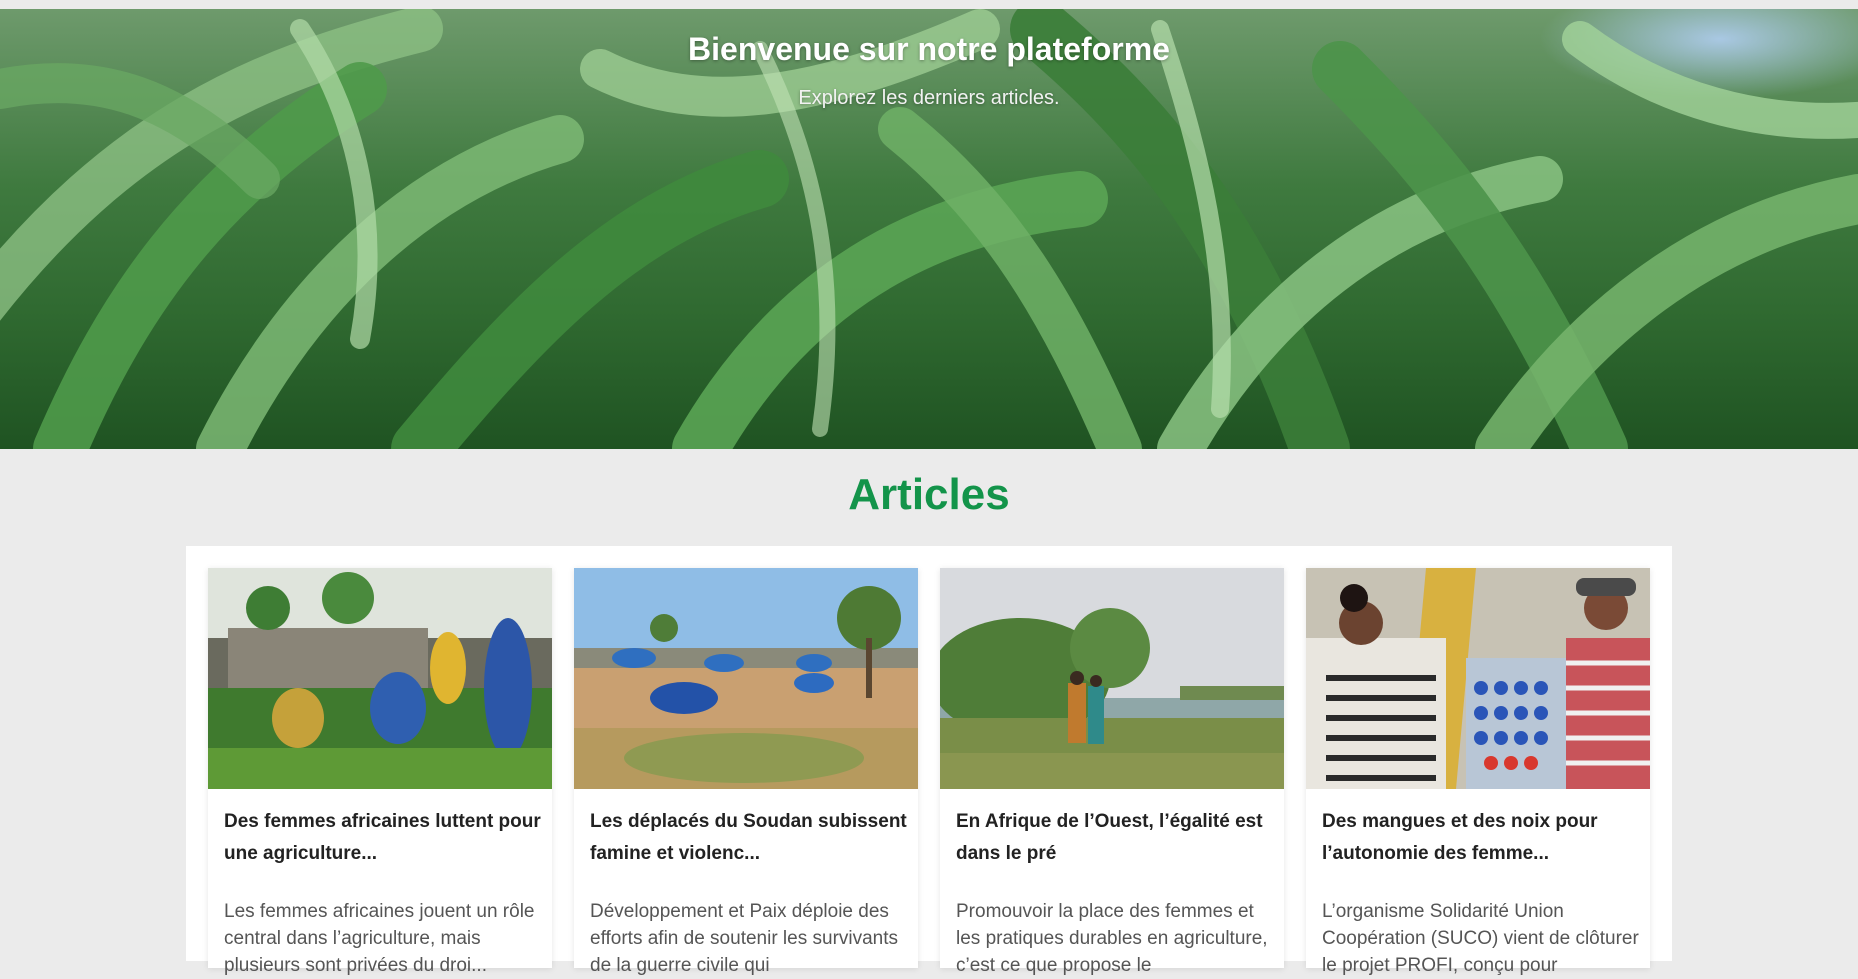 This screenshot has height=979, width=1858. Describe the element at coordinates (929, 494) in the screenshot. I see `articles-heading: Articles` at that location.